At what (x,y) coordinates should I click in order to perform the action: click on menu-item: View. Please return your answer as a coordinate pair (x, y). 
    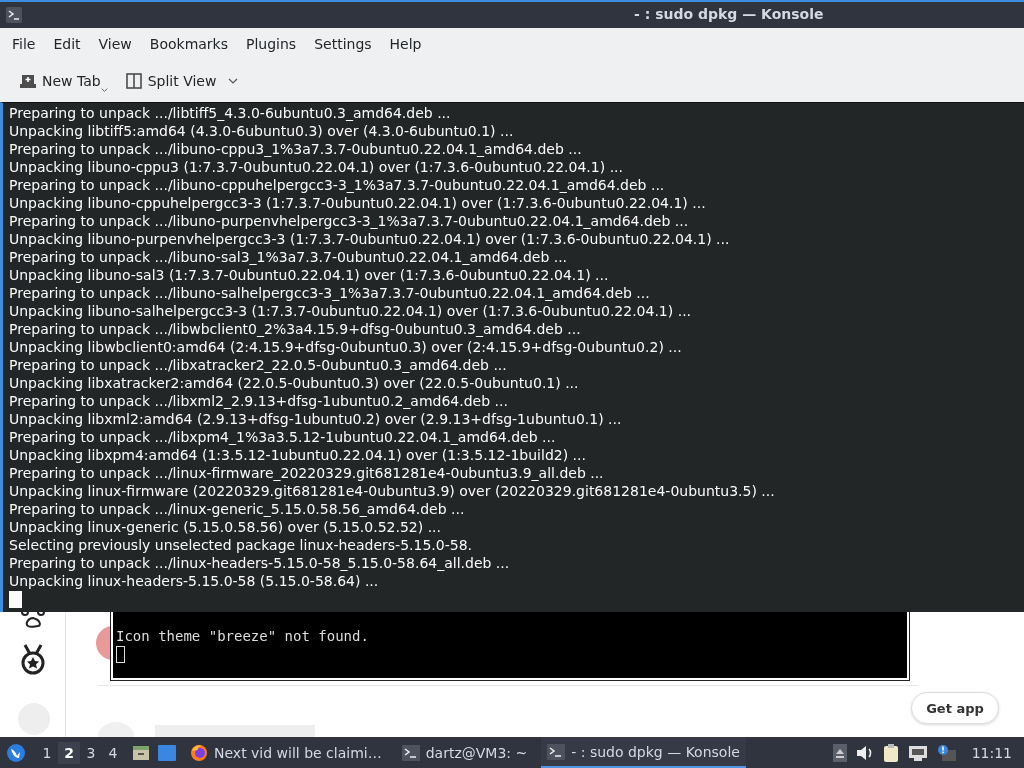
    Looking at the image, I should click on (115, 44).